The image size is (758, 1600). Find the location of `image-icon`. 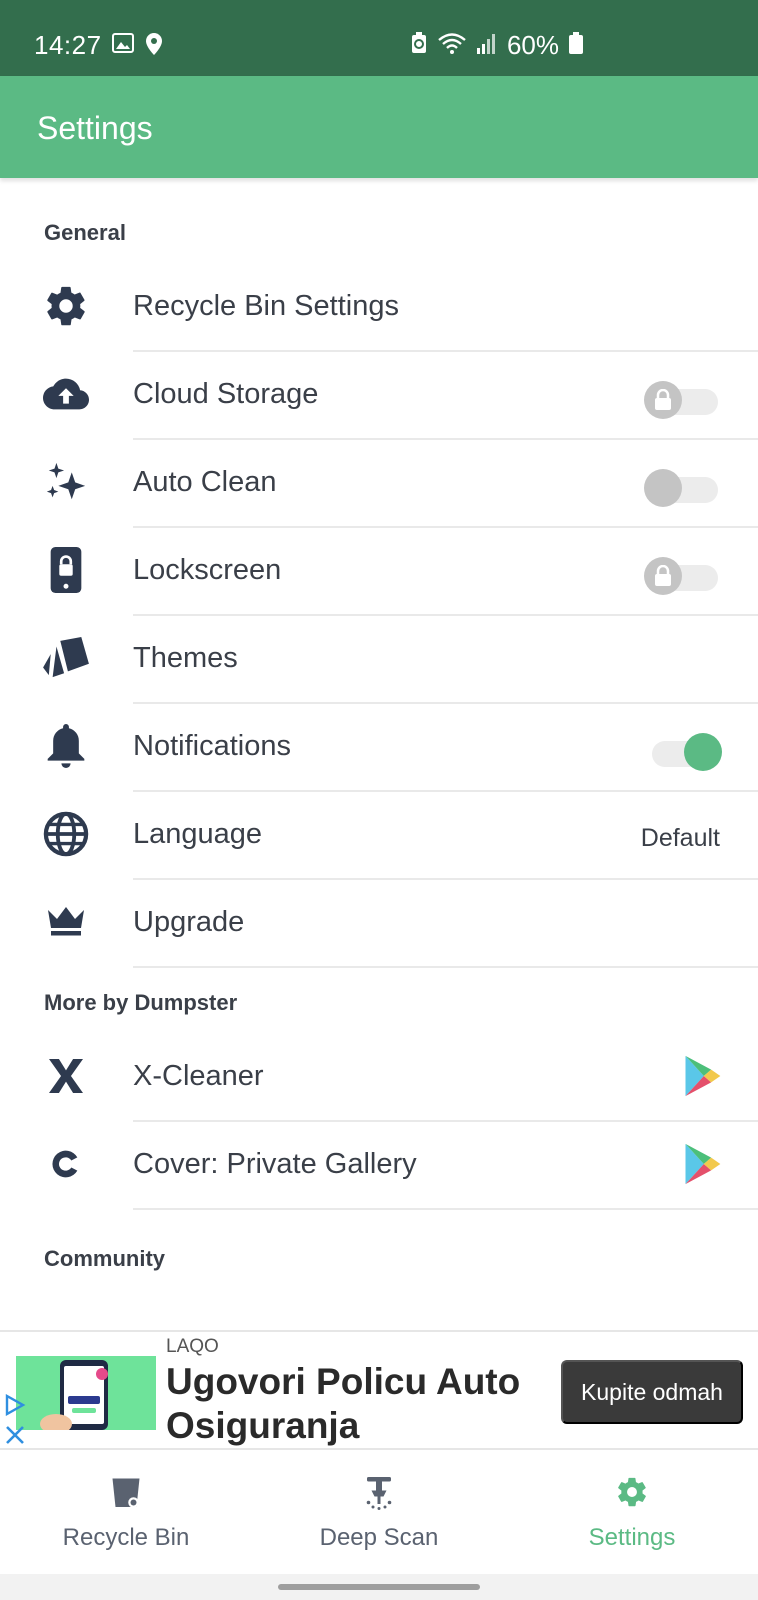

image-icon is located at coordinates (123, 46).